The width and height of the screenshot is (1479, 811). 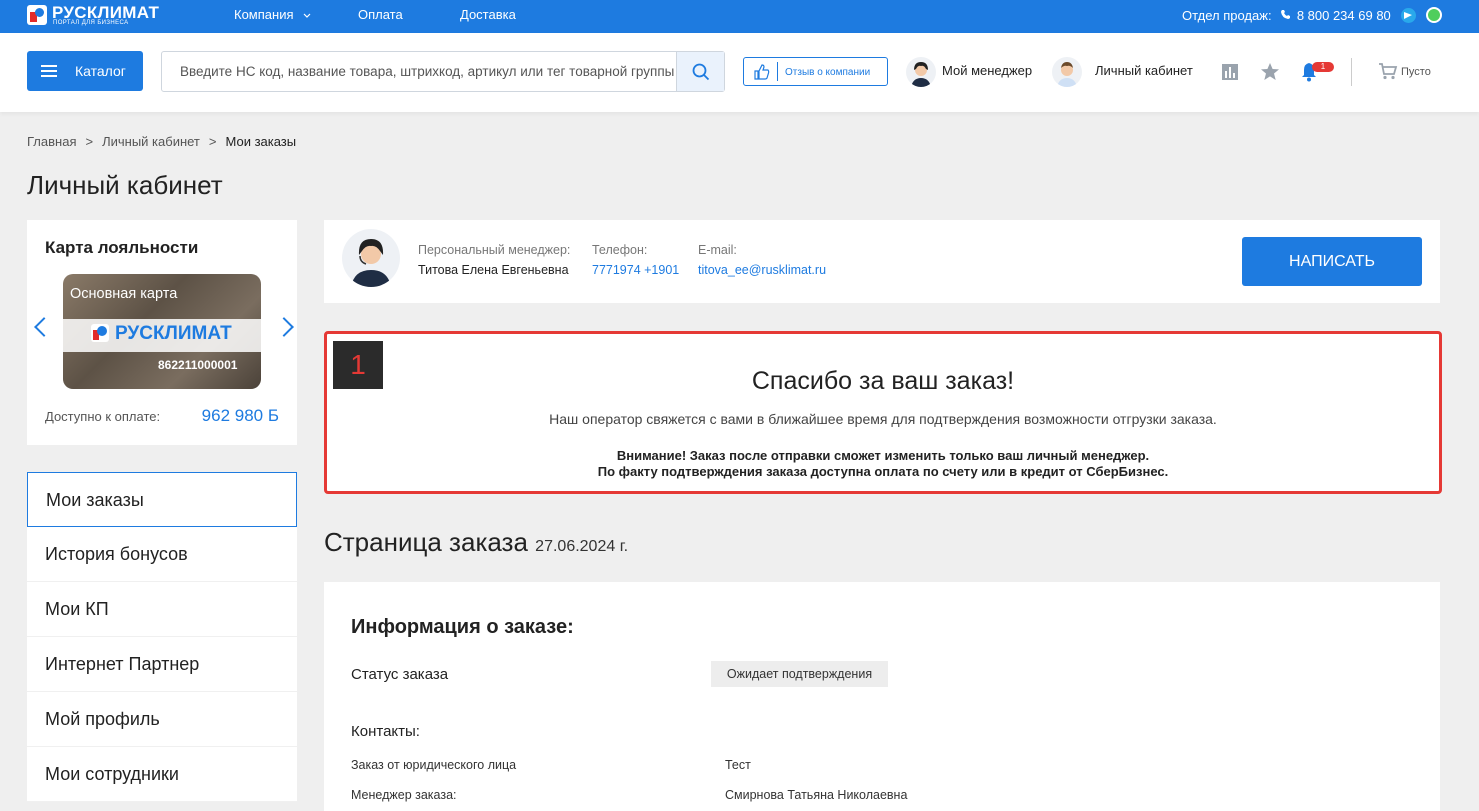 I want to click on menu-item-my-kp: Мои КП, so click(x=162, y=609).